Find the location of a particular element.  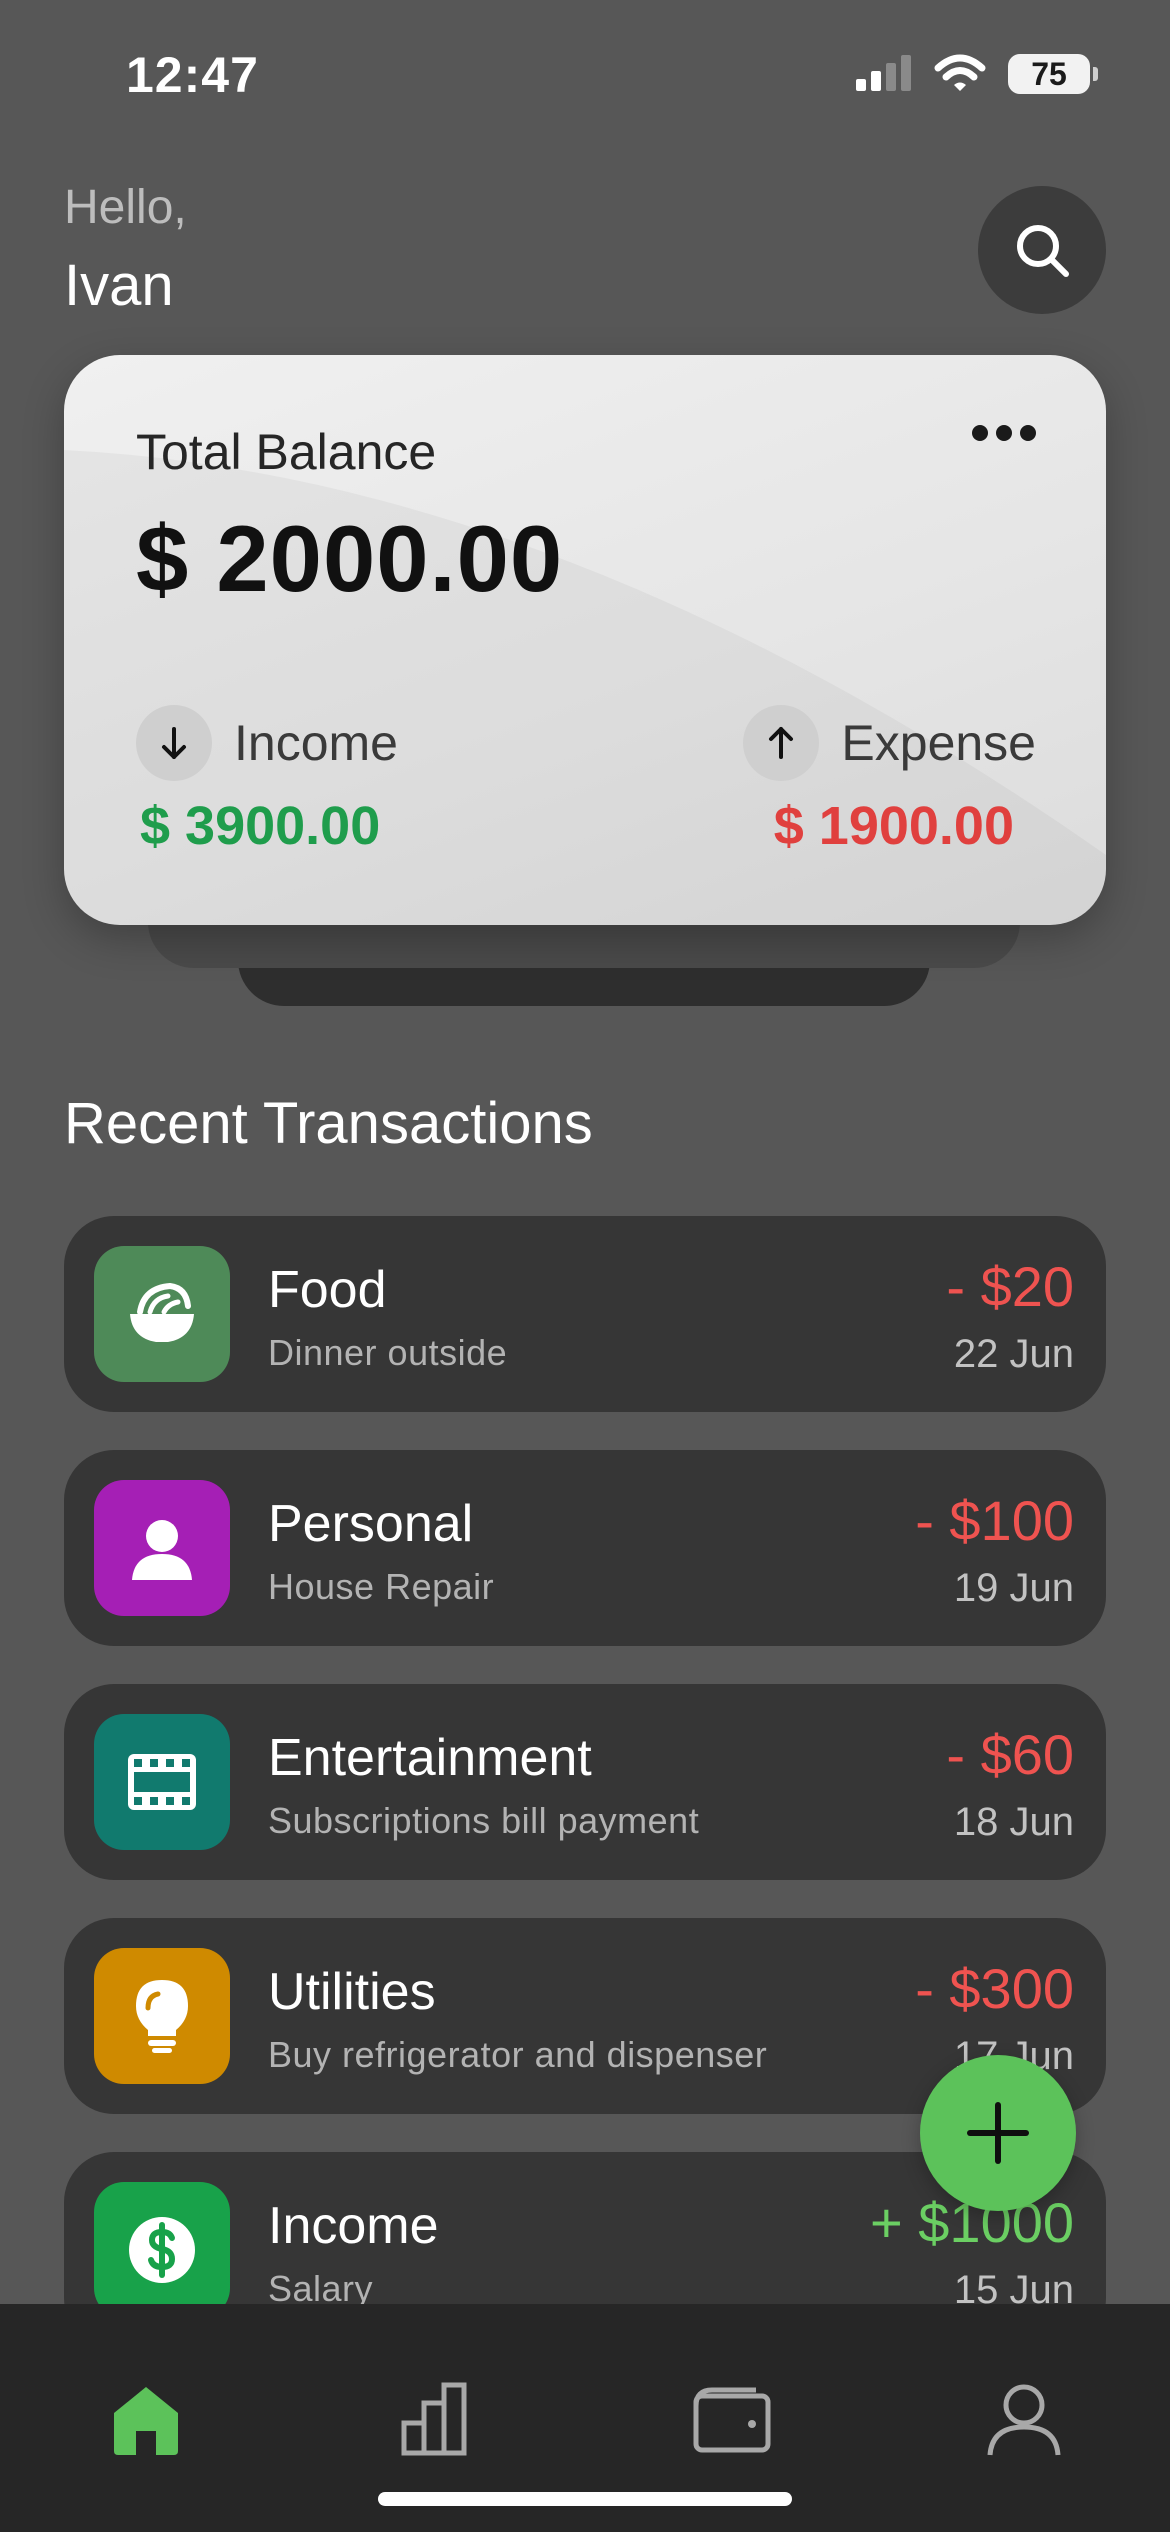

transaction-amount: - $300 is located at coordinates (994, 1988).